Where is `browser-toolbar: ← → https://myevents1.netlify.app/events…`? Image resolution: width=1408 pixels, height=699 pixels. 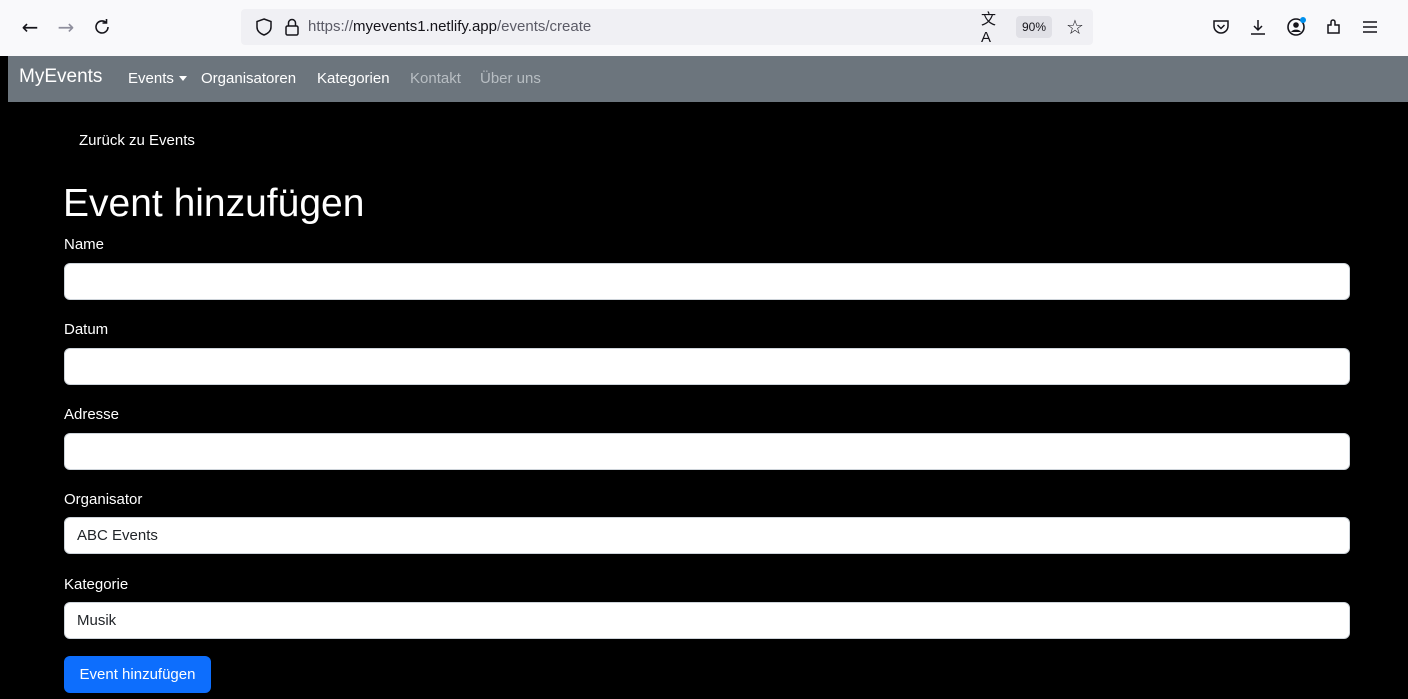
browser-toolbar: ← → https://myevents1.netlify.app/events… is located at coordinates (704, 28).